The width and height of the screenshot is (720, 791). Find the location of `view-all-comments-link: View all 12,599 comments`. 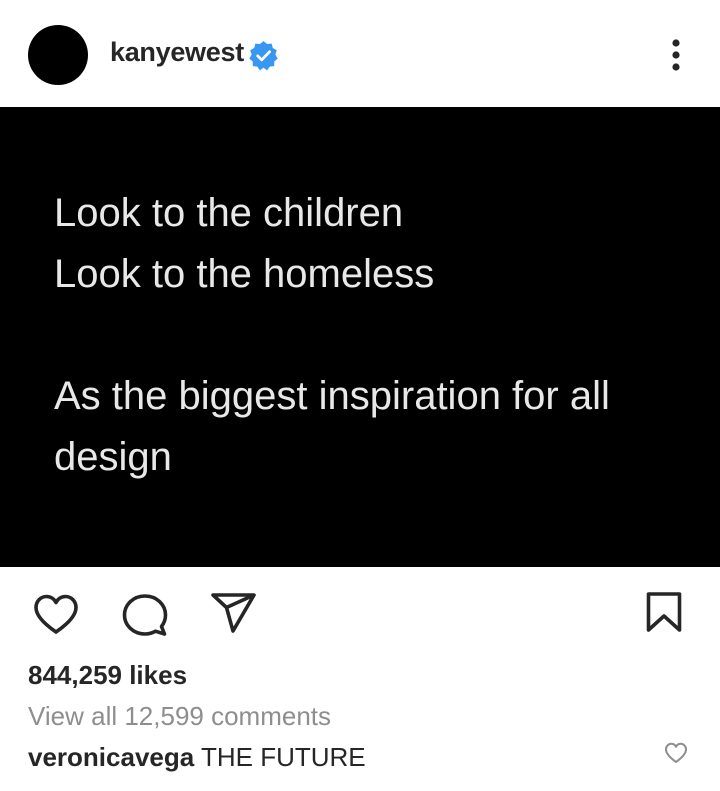

view-all-comments-link: View all 12,599 comments is located at coordinates (179, 716).